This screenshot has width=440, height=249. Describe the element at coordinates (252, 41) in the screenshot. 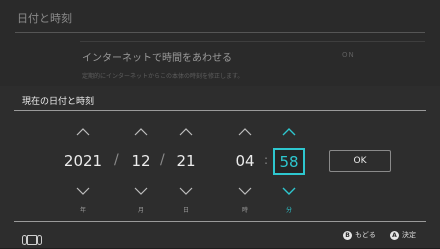

I see `background-setting-divider` at that location.